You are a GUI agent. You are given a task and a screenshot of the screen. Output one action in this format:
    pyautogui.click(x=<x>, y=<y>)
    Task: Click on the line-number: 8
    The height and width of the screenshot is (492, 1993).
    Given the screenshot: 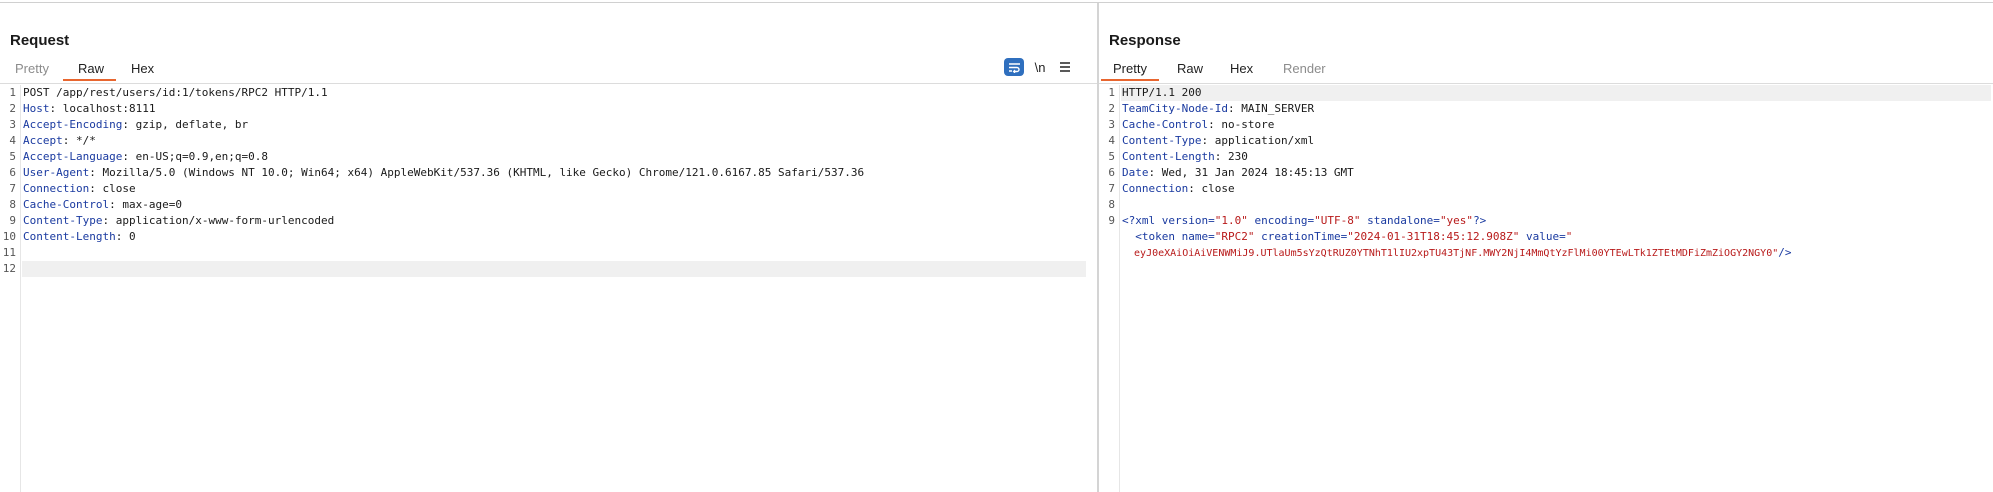 What is the action you would take?
    pyautogui.click(x=1111, y=204)
    